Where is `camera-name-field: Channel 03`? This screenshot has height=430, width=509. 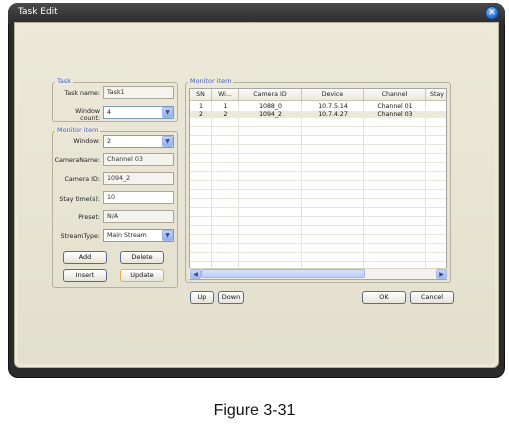 camera-name-field: Channel 03 is located at coordinates (138, 159).